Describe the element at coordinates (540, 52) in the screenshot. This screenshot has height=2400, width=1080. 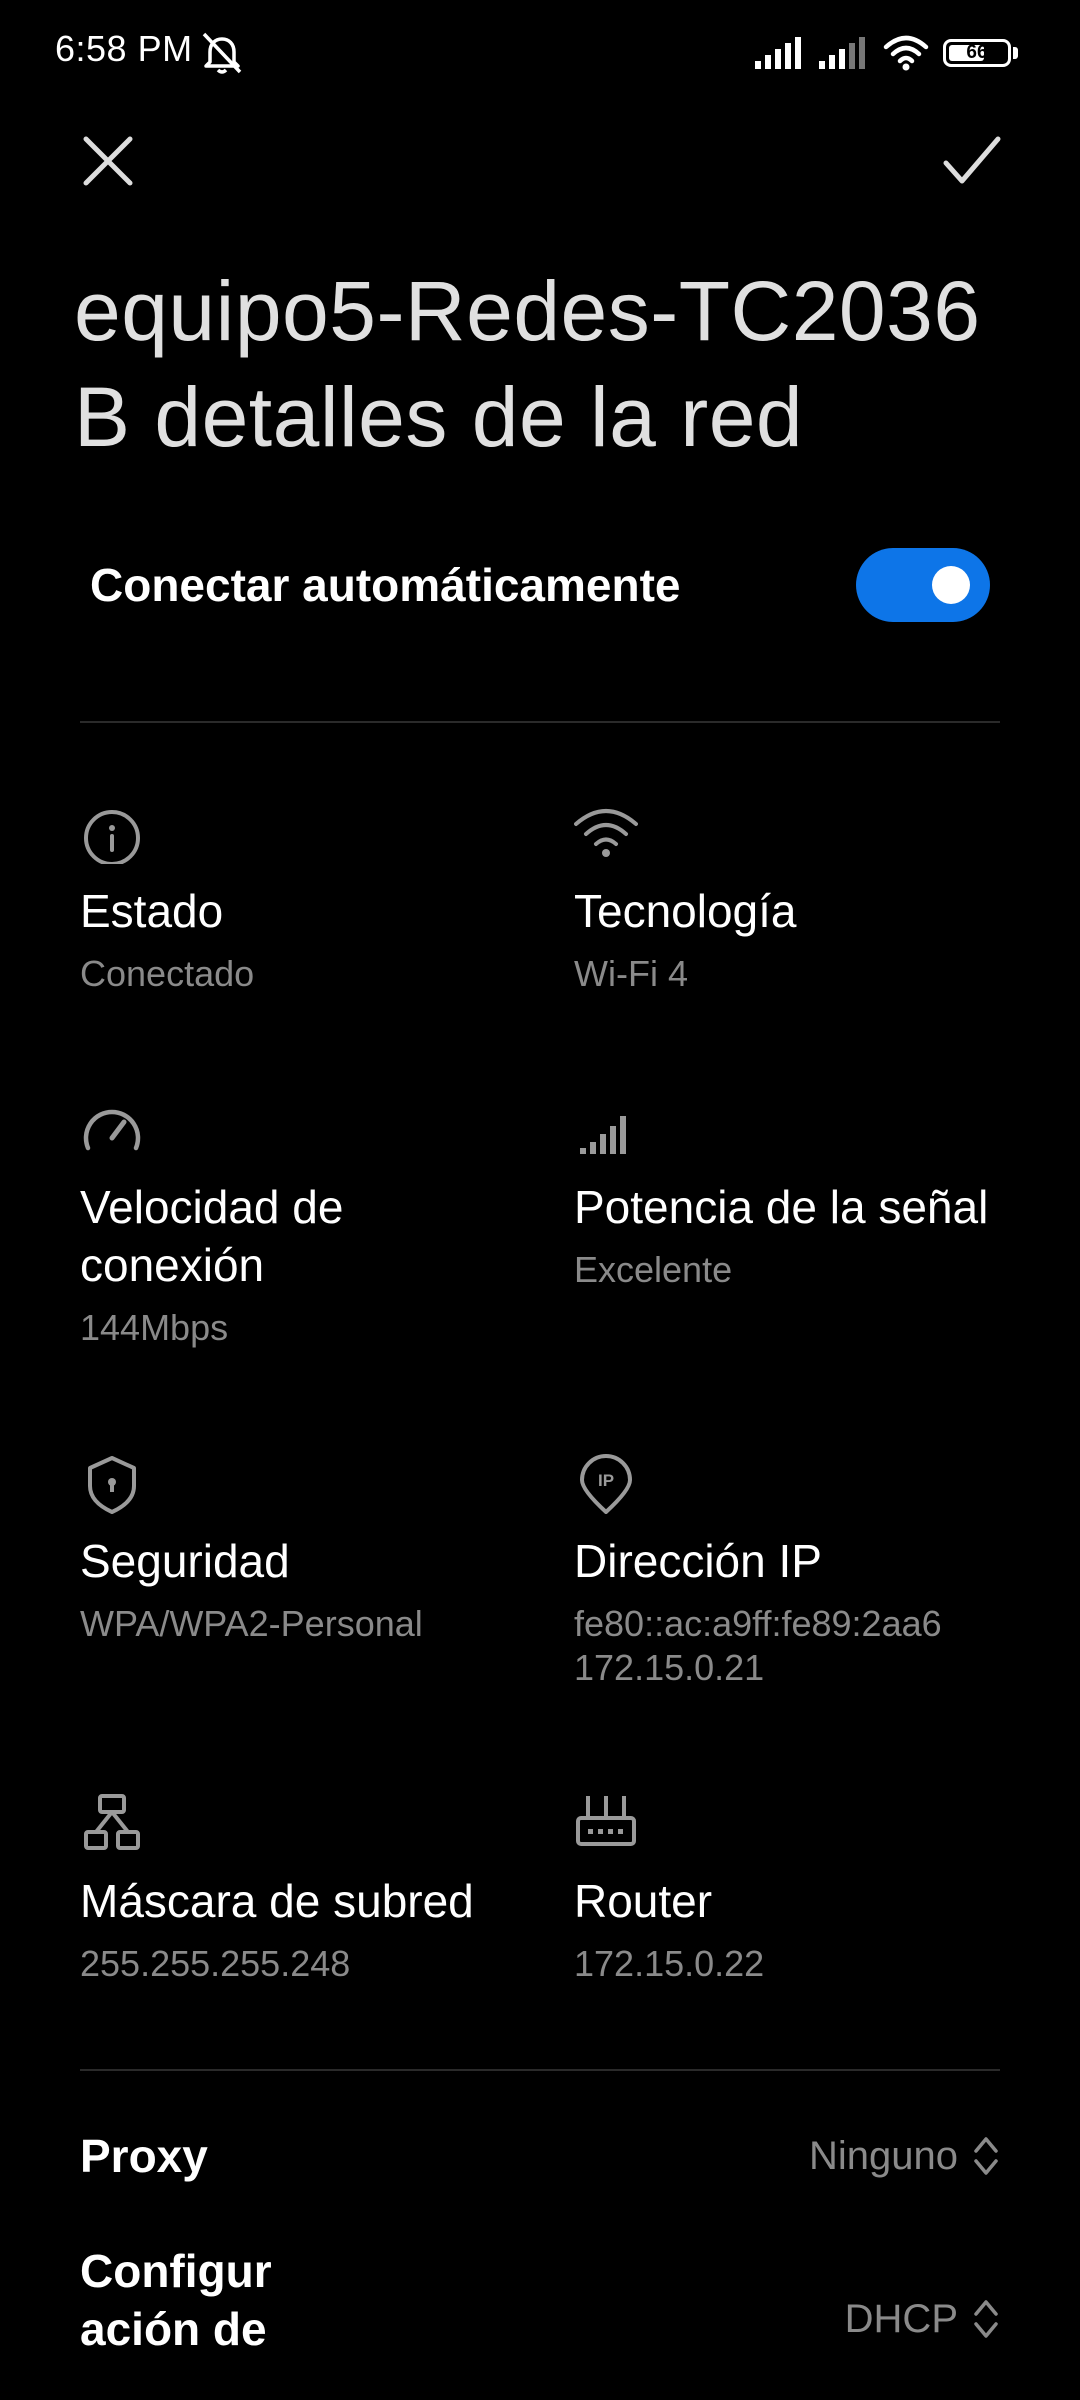
I see `status-bar: 6:58 PM 66` at that location.